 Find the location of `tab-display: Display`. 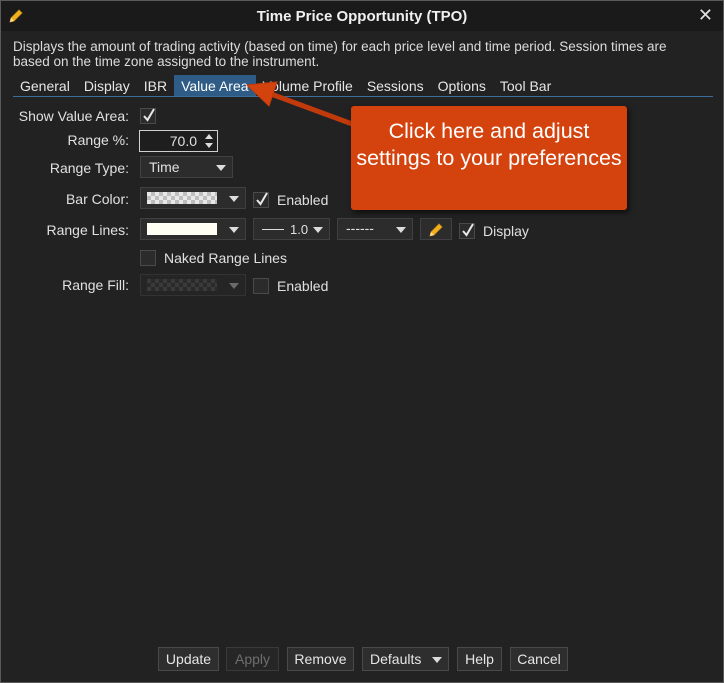

tab-display: Display is located at coordinates (107, 86).